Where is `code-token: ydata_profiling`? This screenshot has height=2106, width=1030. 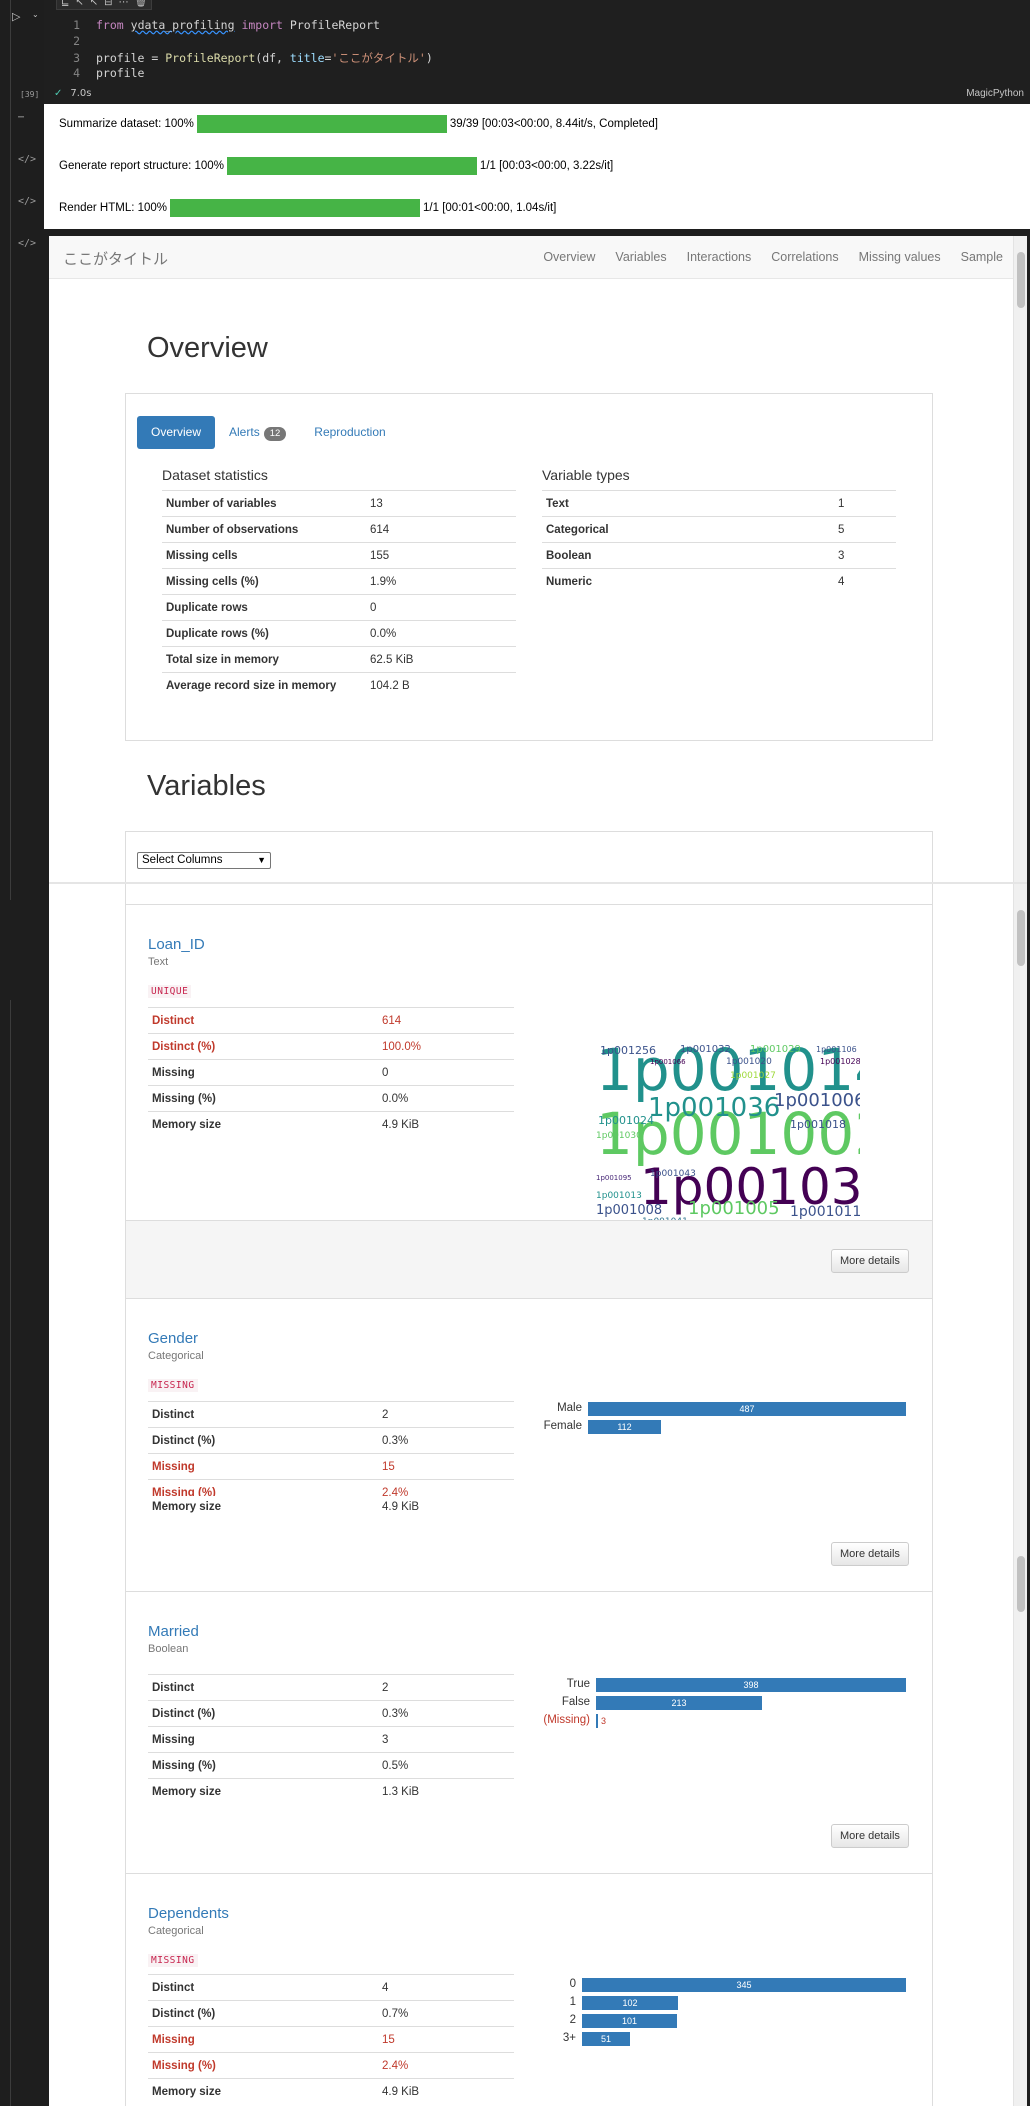 code-token: ydata_profiling is located at coordinates (182, 25).